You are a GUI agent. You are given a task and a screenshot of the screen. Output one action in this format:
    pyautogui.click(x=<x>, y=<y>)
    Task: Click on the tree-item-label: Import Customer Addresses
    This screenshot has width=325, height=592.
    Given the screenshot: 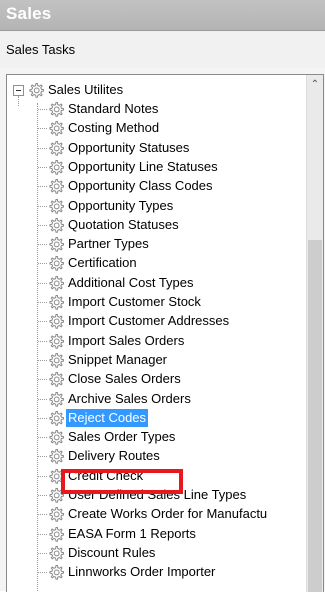 What is the action you would take?
    pyautogui.click(x=149, y=320)
    